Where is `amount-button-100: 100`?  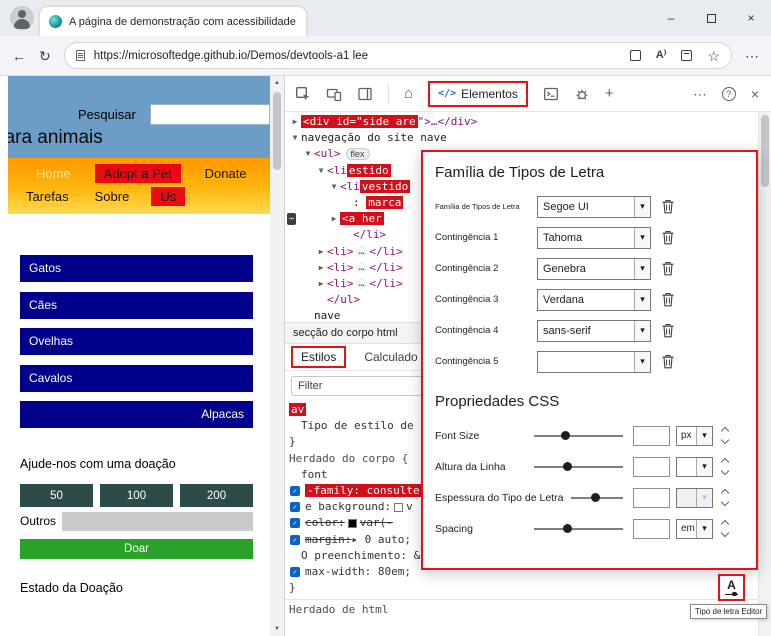
amount-button-100: 100 is located at coordinates (136, 495).